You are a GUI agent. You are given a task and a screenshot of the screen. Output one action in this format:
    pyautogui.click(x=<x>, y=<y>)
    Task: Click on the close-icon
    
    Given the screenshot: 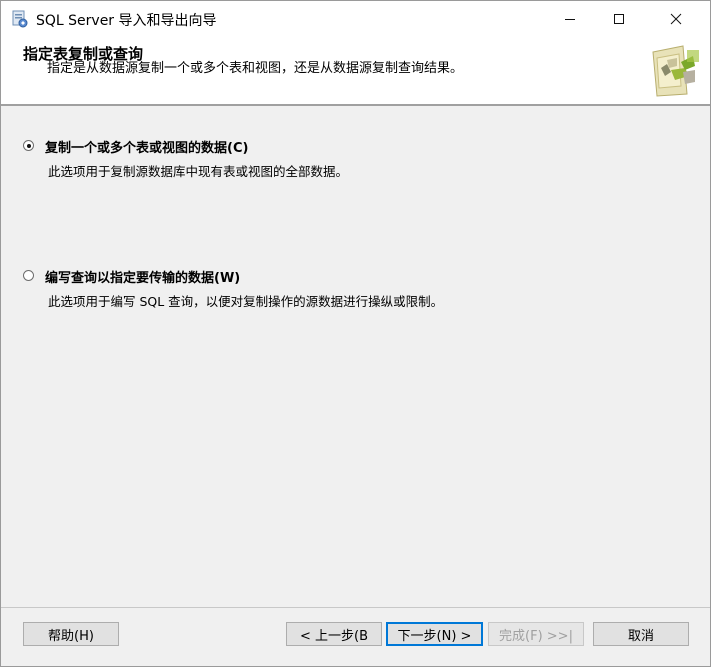 What is the action you would take?
    pyautogui.click(x=676, y=19)
    